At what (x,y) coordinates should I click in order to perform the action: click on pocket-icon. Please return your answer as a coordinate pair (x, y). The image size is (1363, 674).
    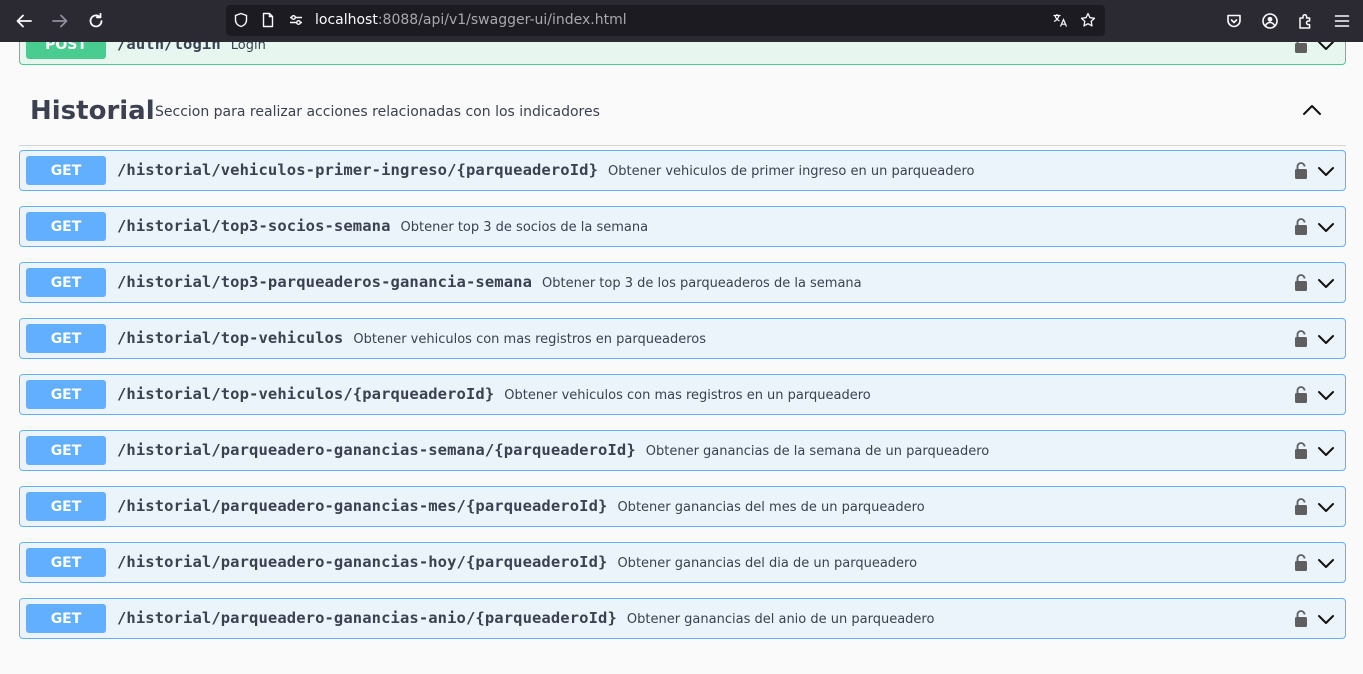
    Looking at the image, I should click on (1234, 21).